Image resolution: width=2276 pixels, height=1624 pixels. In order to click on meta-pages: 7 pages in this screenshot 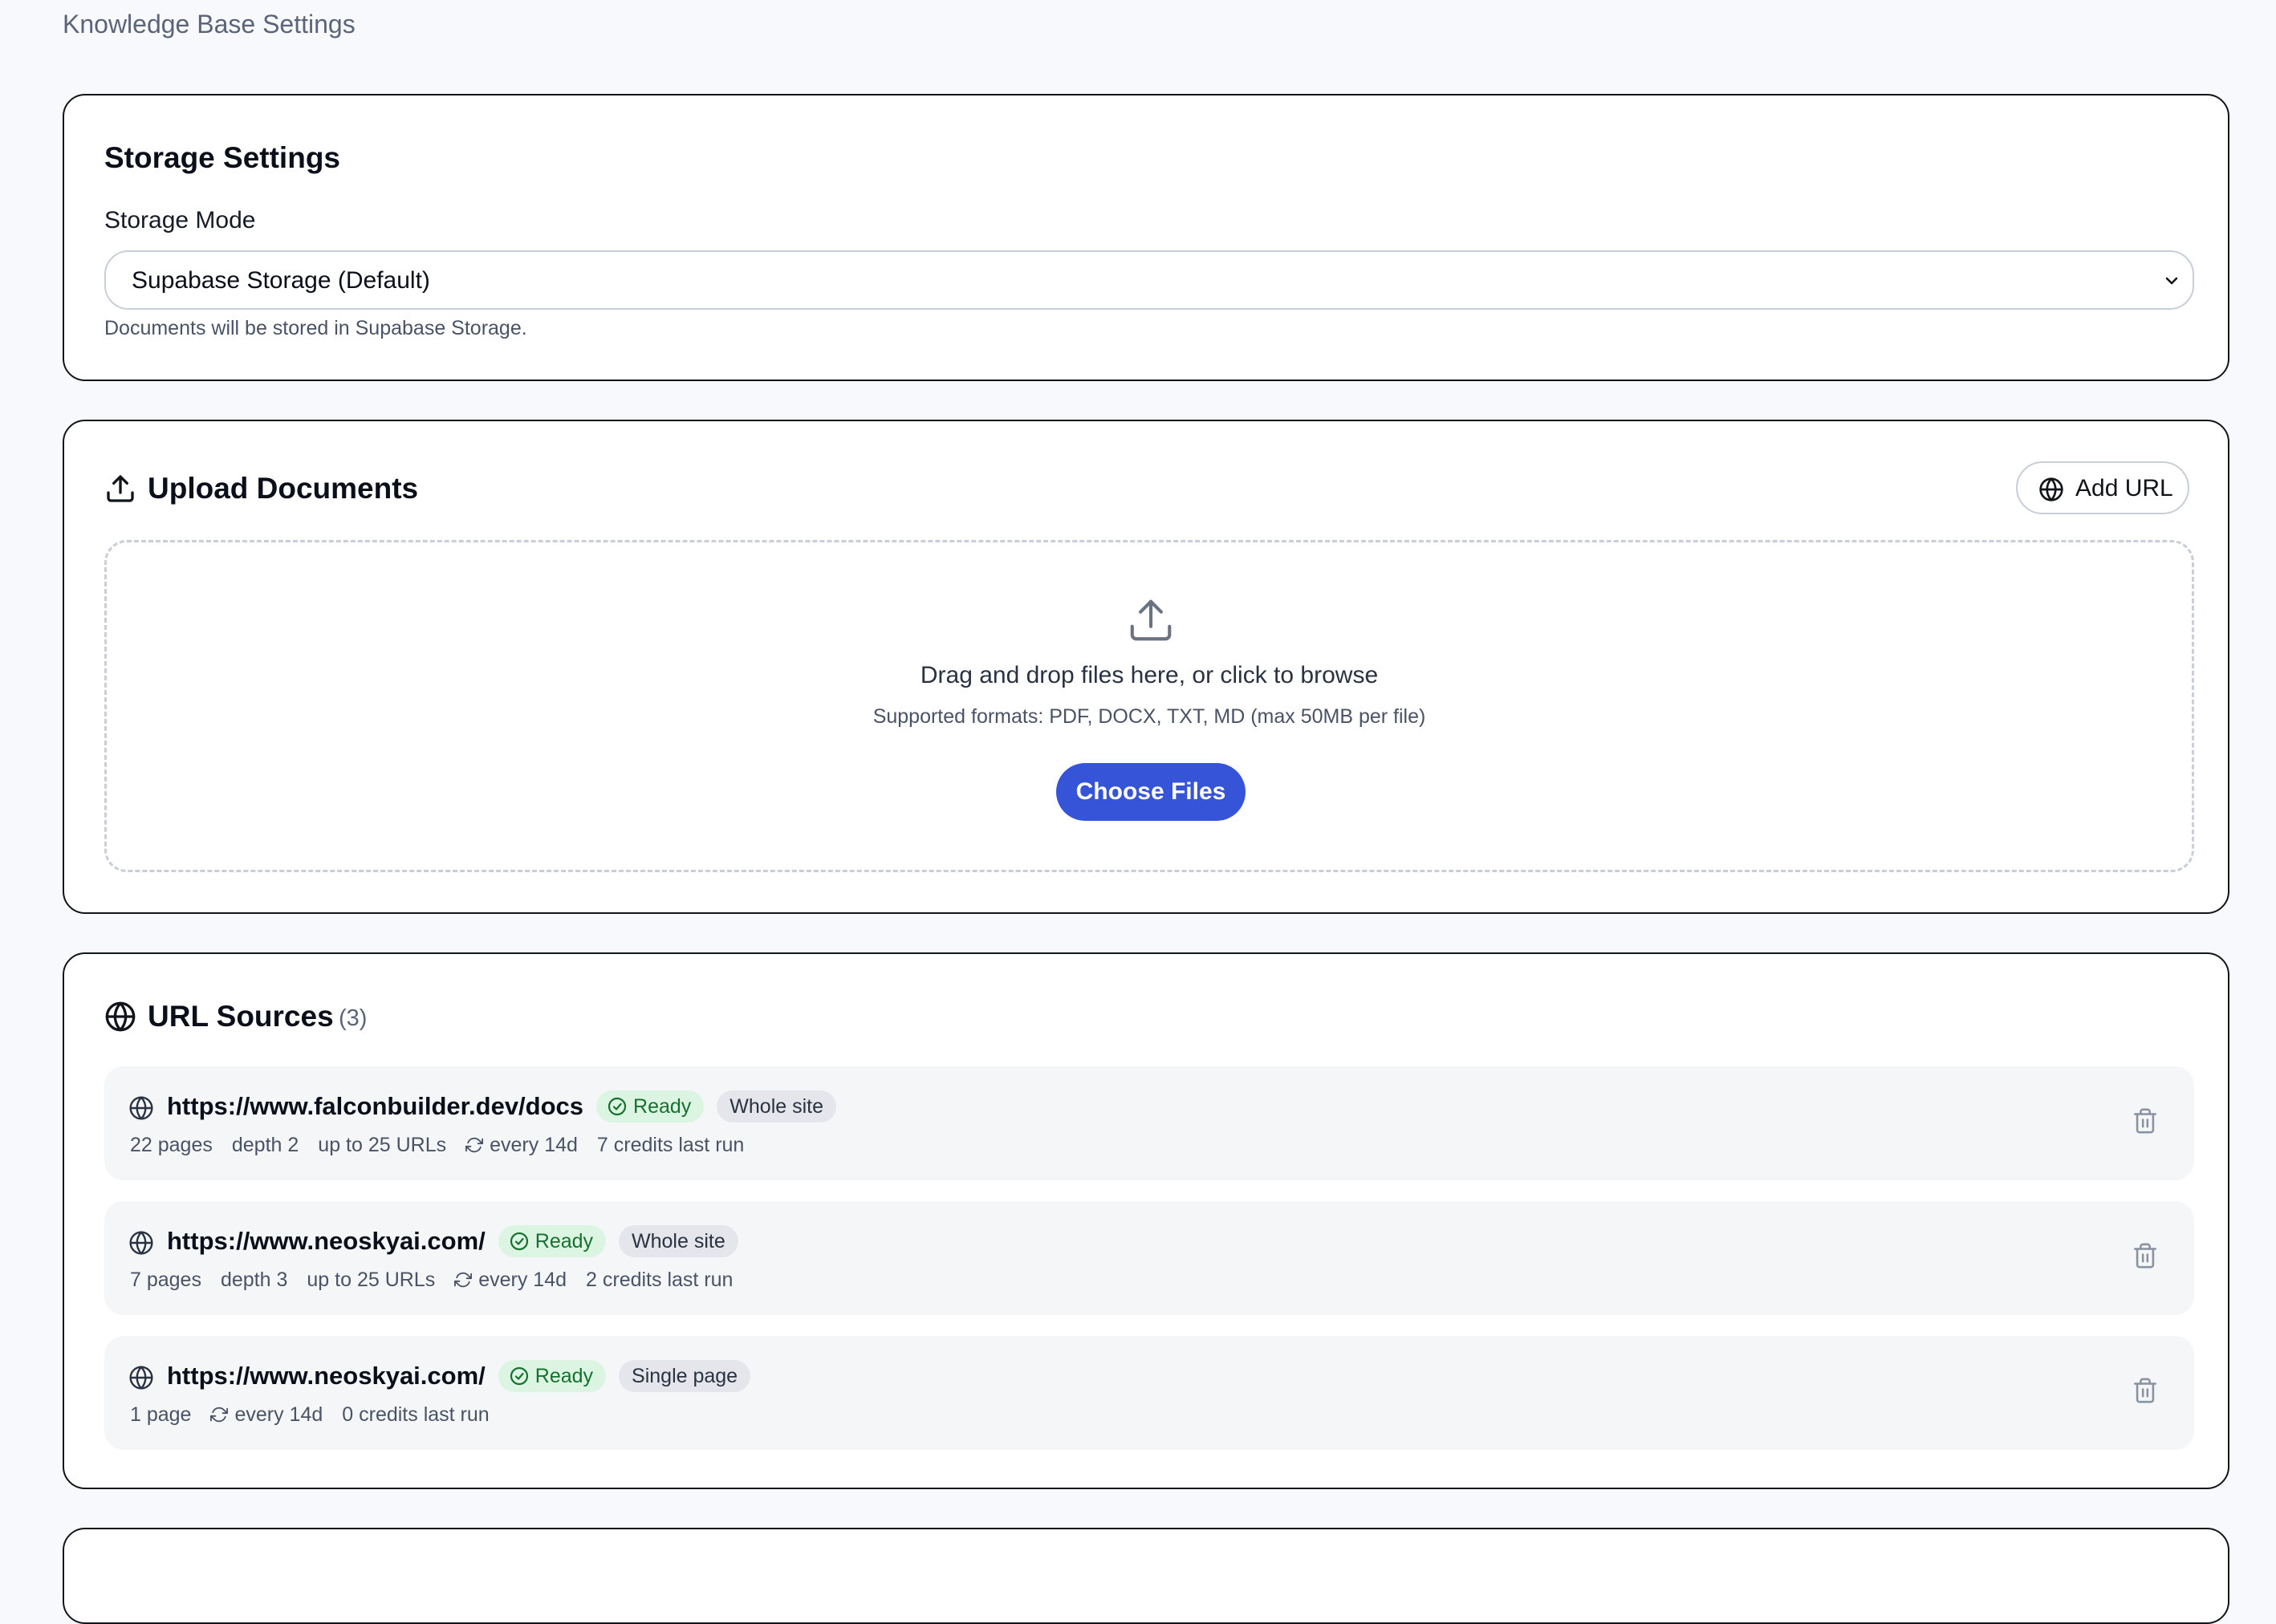, I will do `click(165, 1279)`.